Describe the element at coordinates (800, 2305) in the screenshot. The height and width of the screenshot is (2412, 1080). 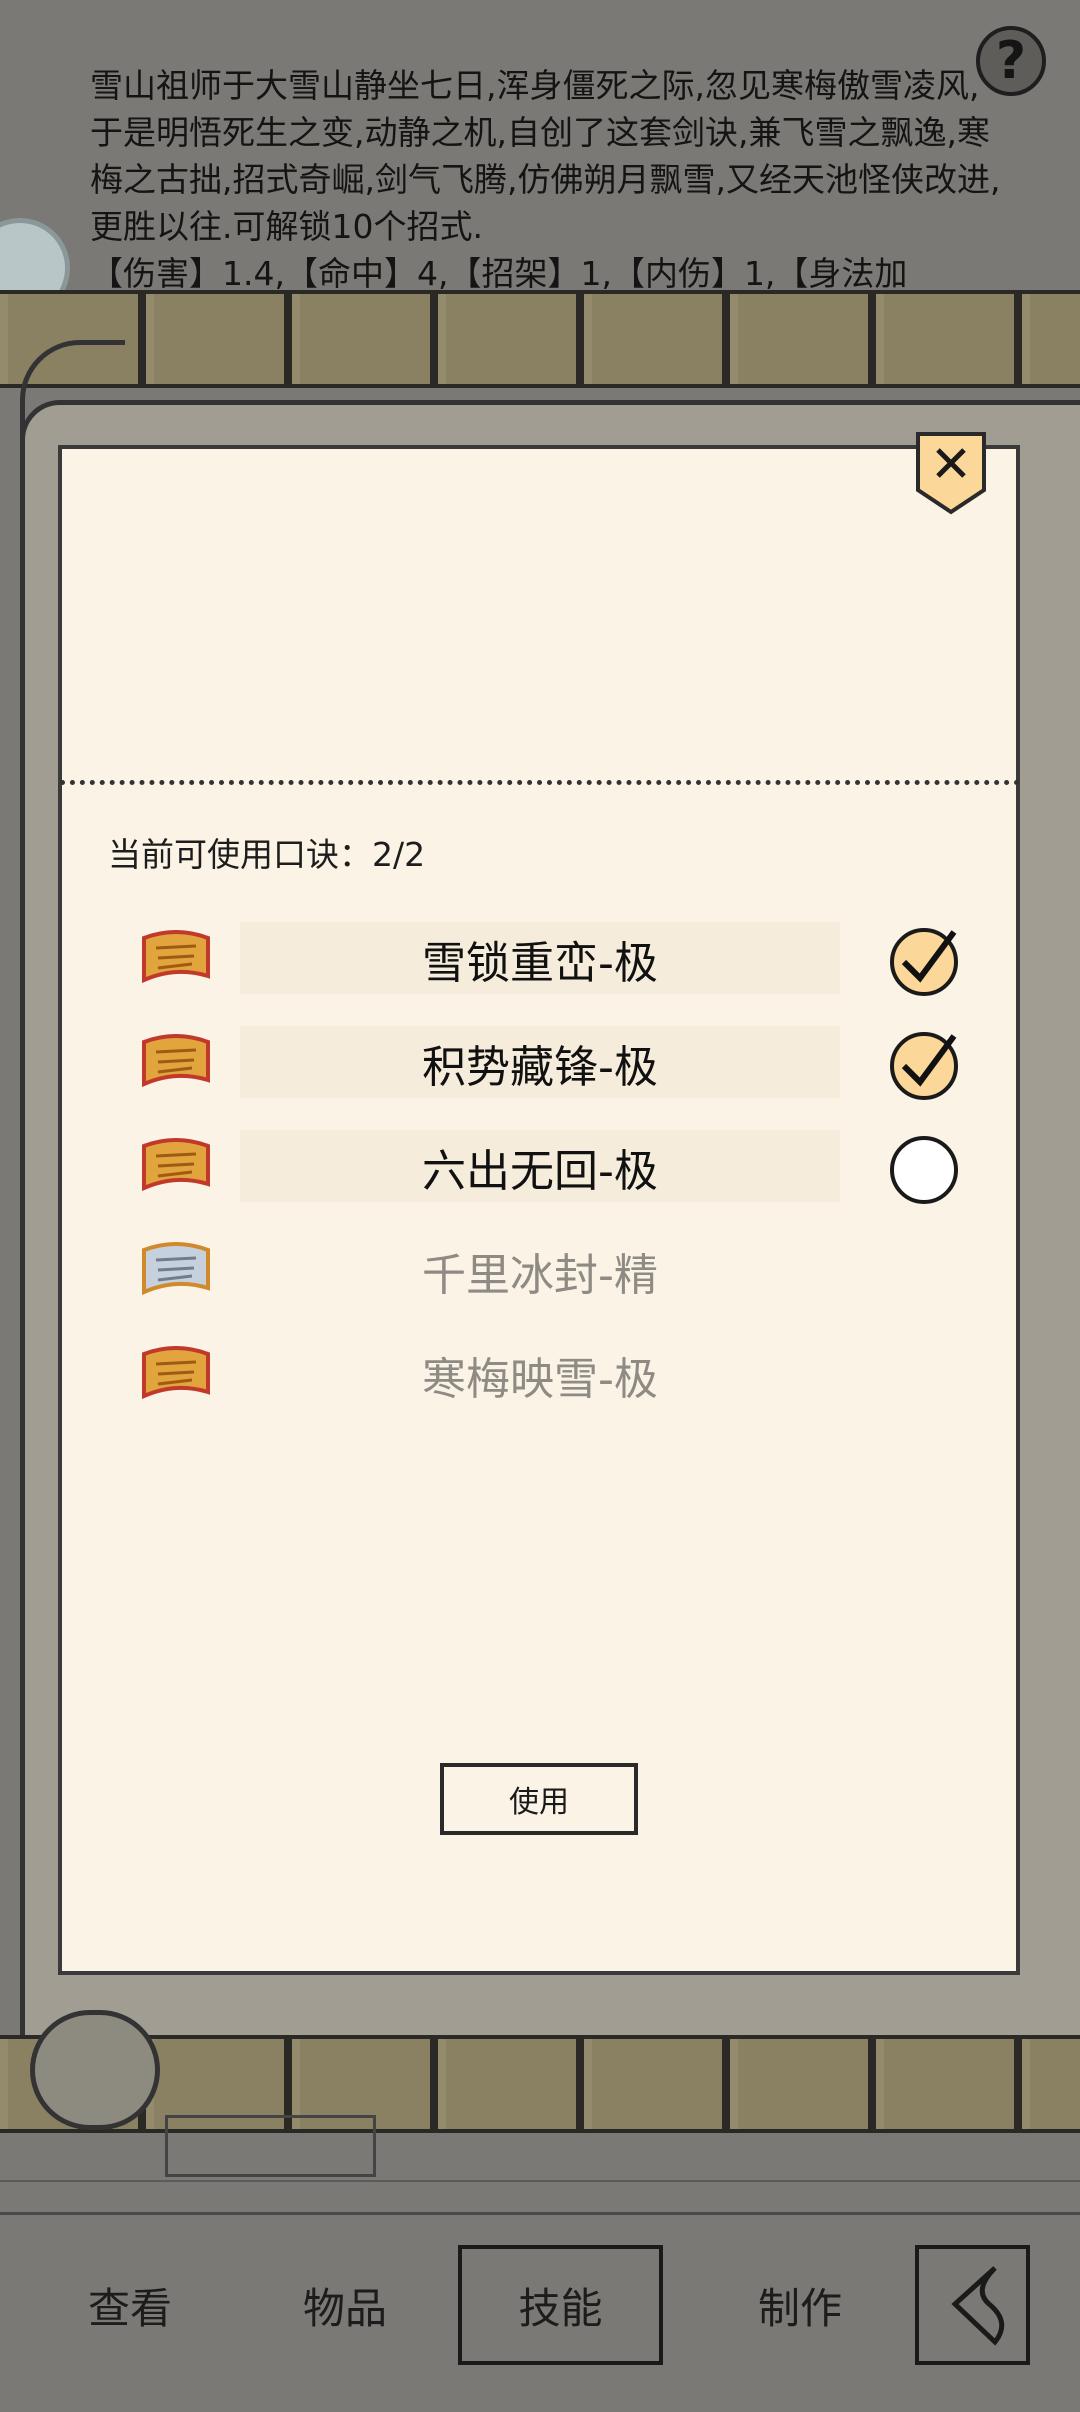
I see `tab-craft: 制作` at that location.